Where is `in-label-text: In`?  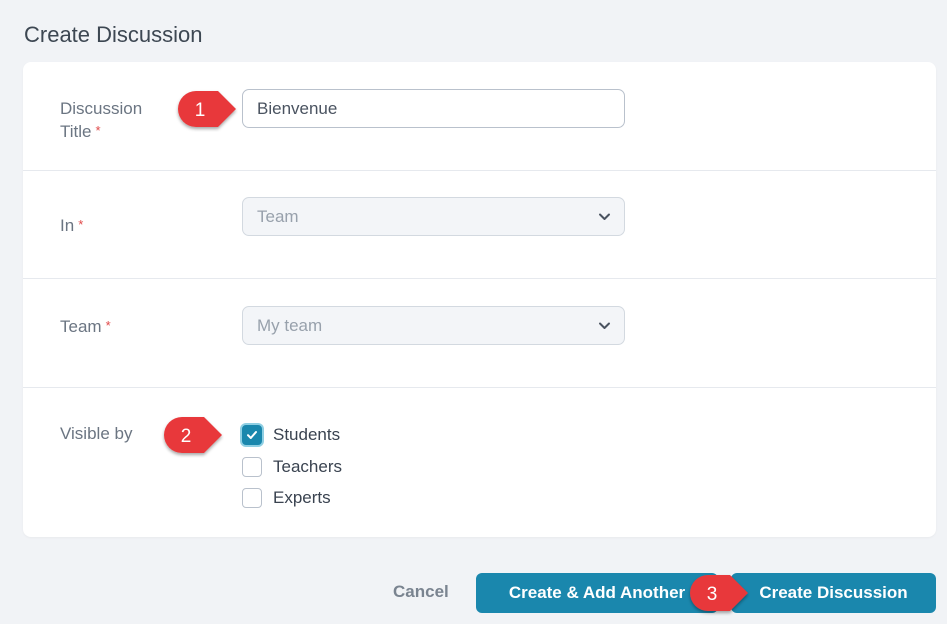 in-label-text: In is located at coordinates (67, 225).